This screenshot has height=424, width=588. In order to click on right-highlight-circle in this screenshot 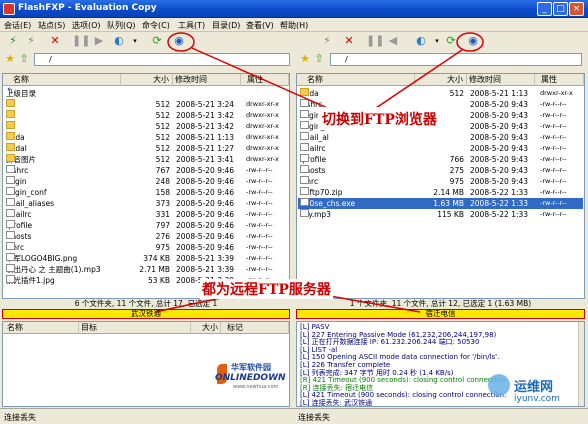, I will do `click(470, 42)`.